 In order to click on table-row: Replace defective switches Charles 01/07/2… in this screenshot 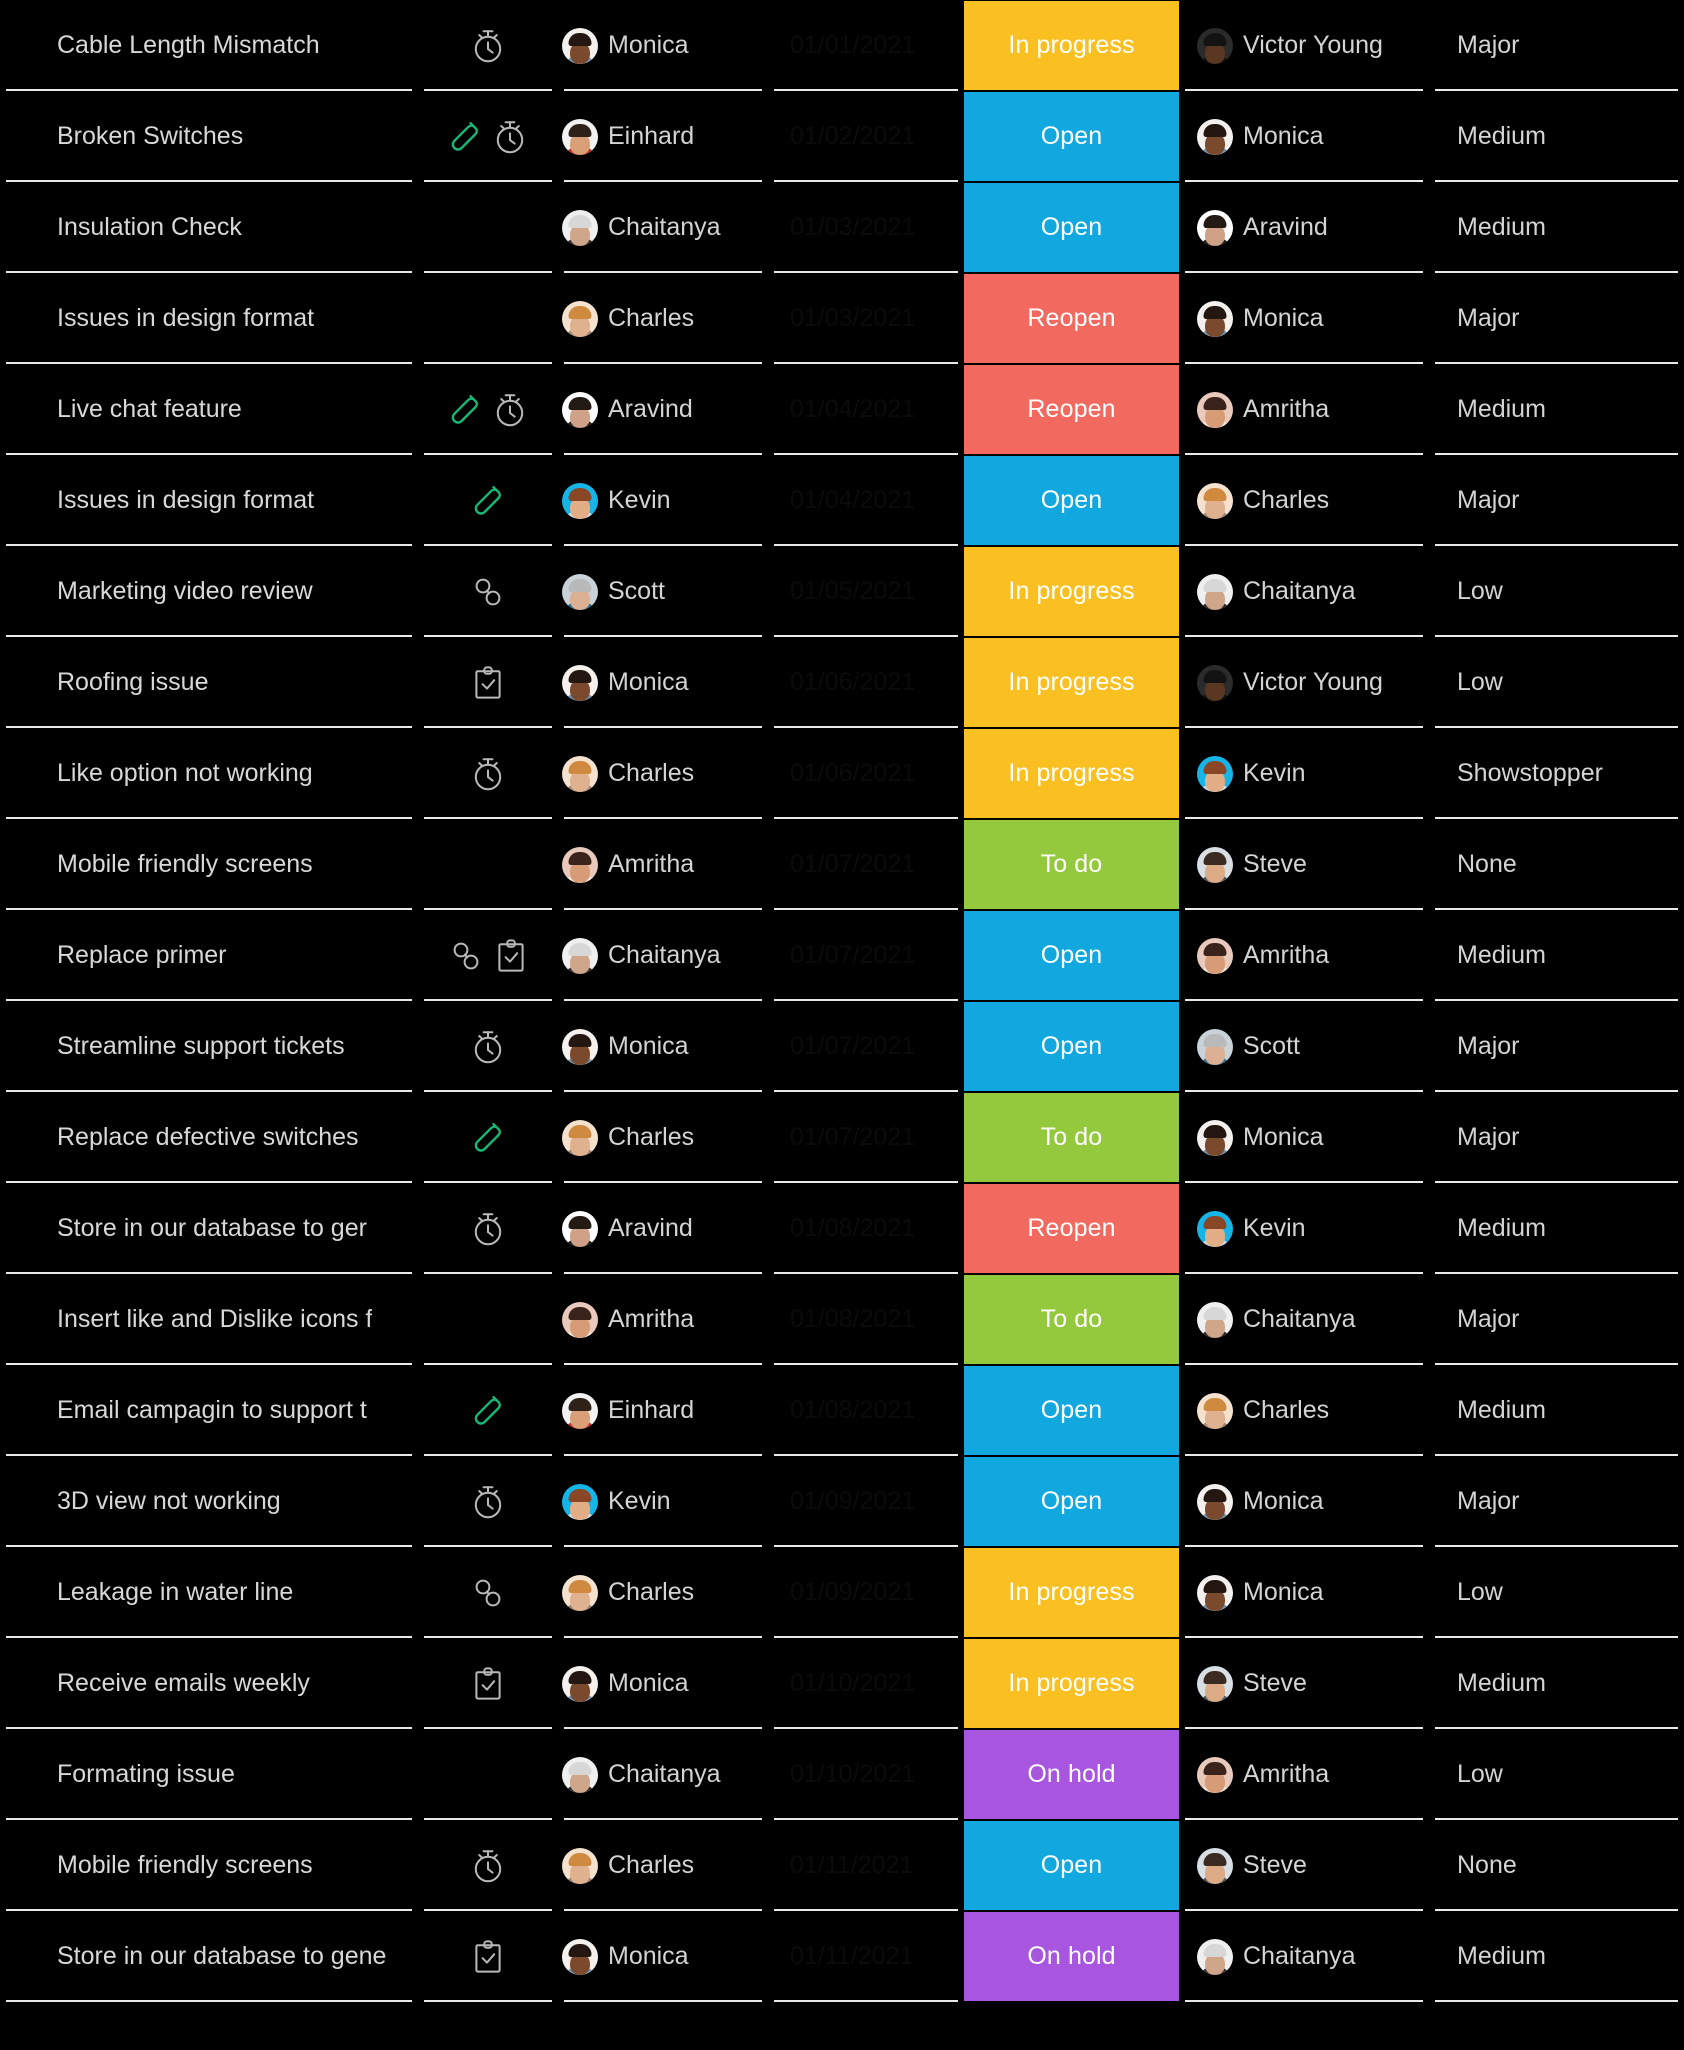, I will do `click(842, 1137)`.